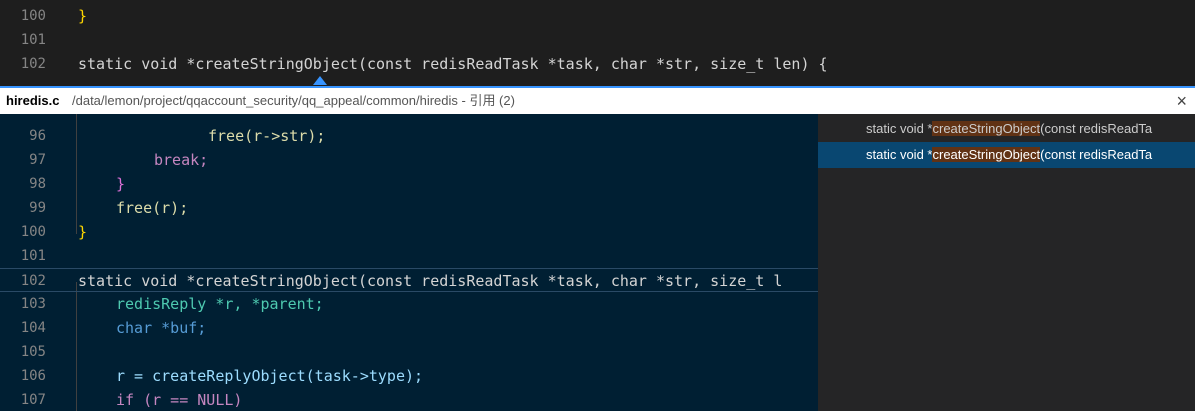 The height and width of the screenshot is (411, 1195). What do you see at coordinates (409, 304) in the screenshot?
I see `code-line: 103 redisReply *r, *parent;` at bounding box center [409, 304].